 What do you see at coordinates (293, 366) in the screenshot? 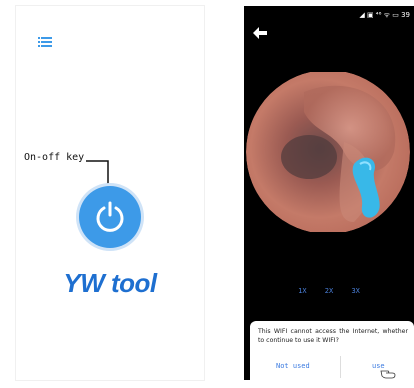
I see `not-used-button: Not used` at bounding box center [293, 366].